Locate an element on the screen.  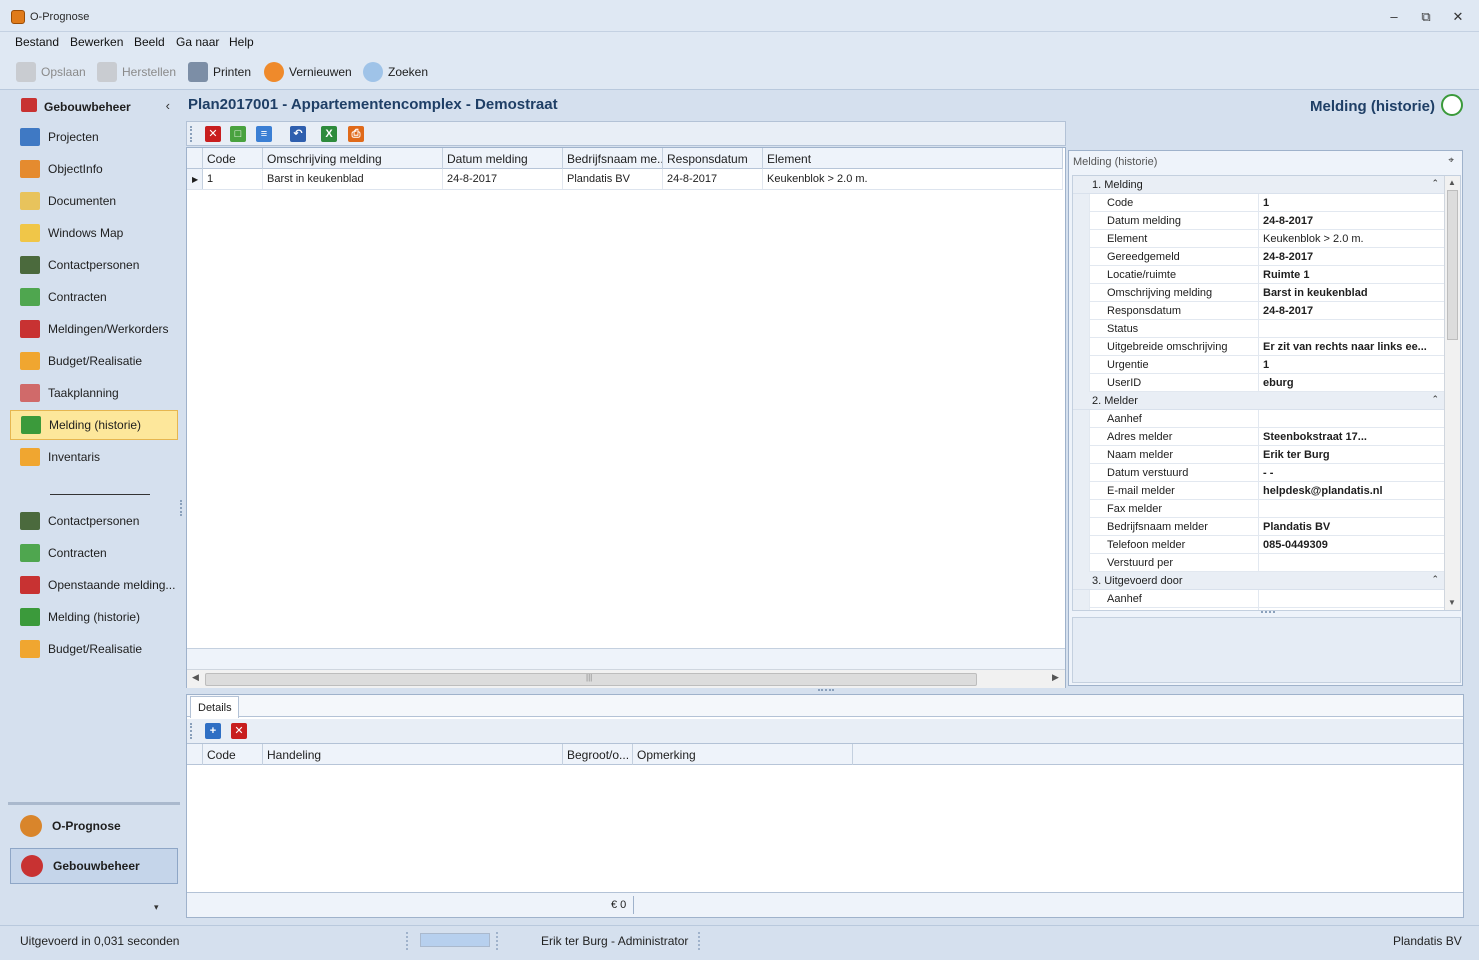
column-header: Datum melding is located at coordinates (503, 158).